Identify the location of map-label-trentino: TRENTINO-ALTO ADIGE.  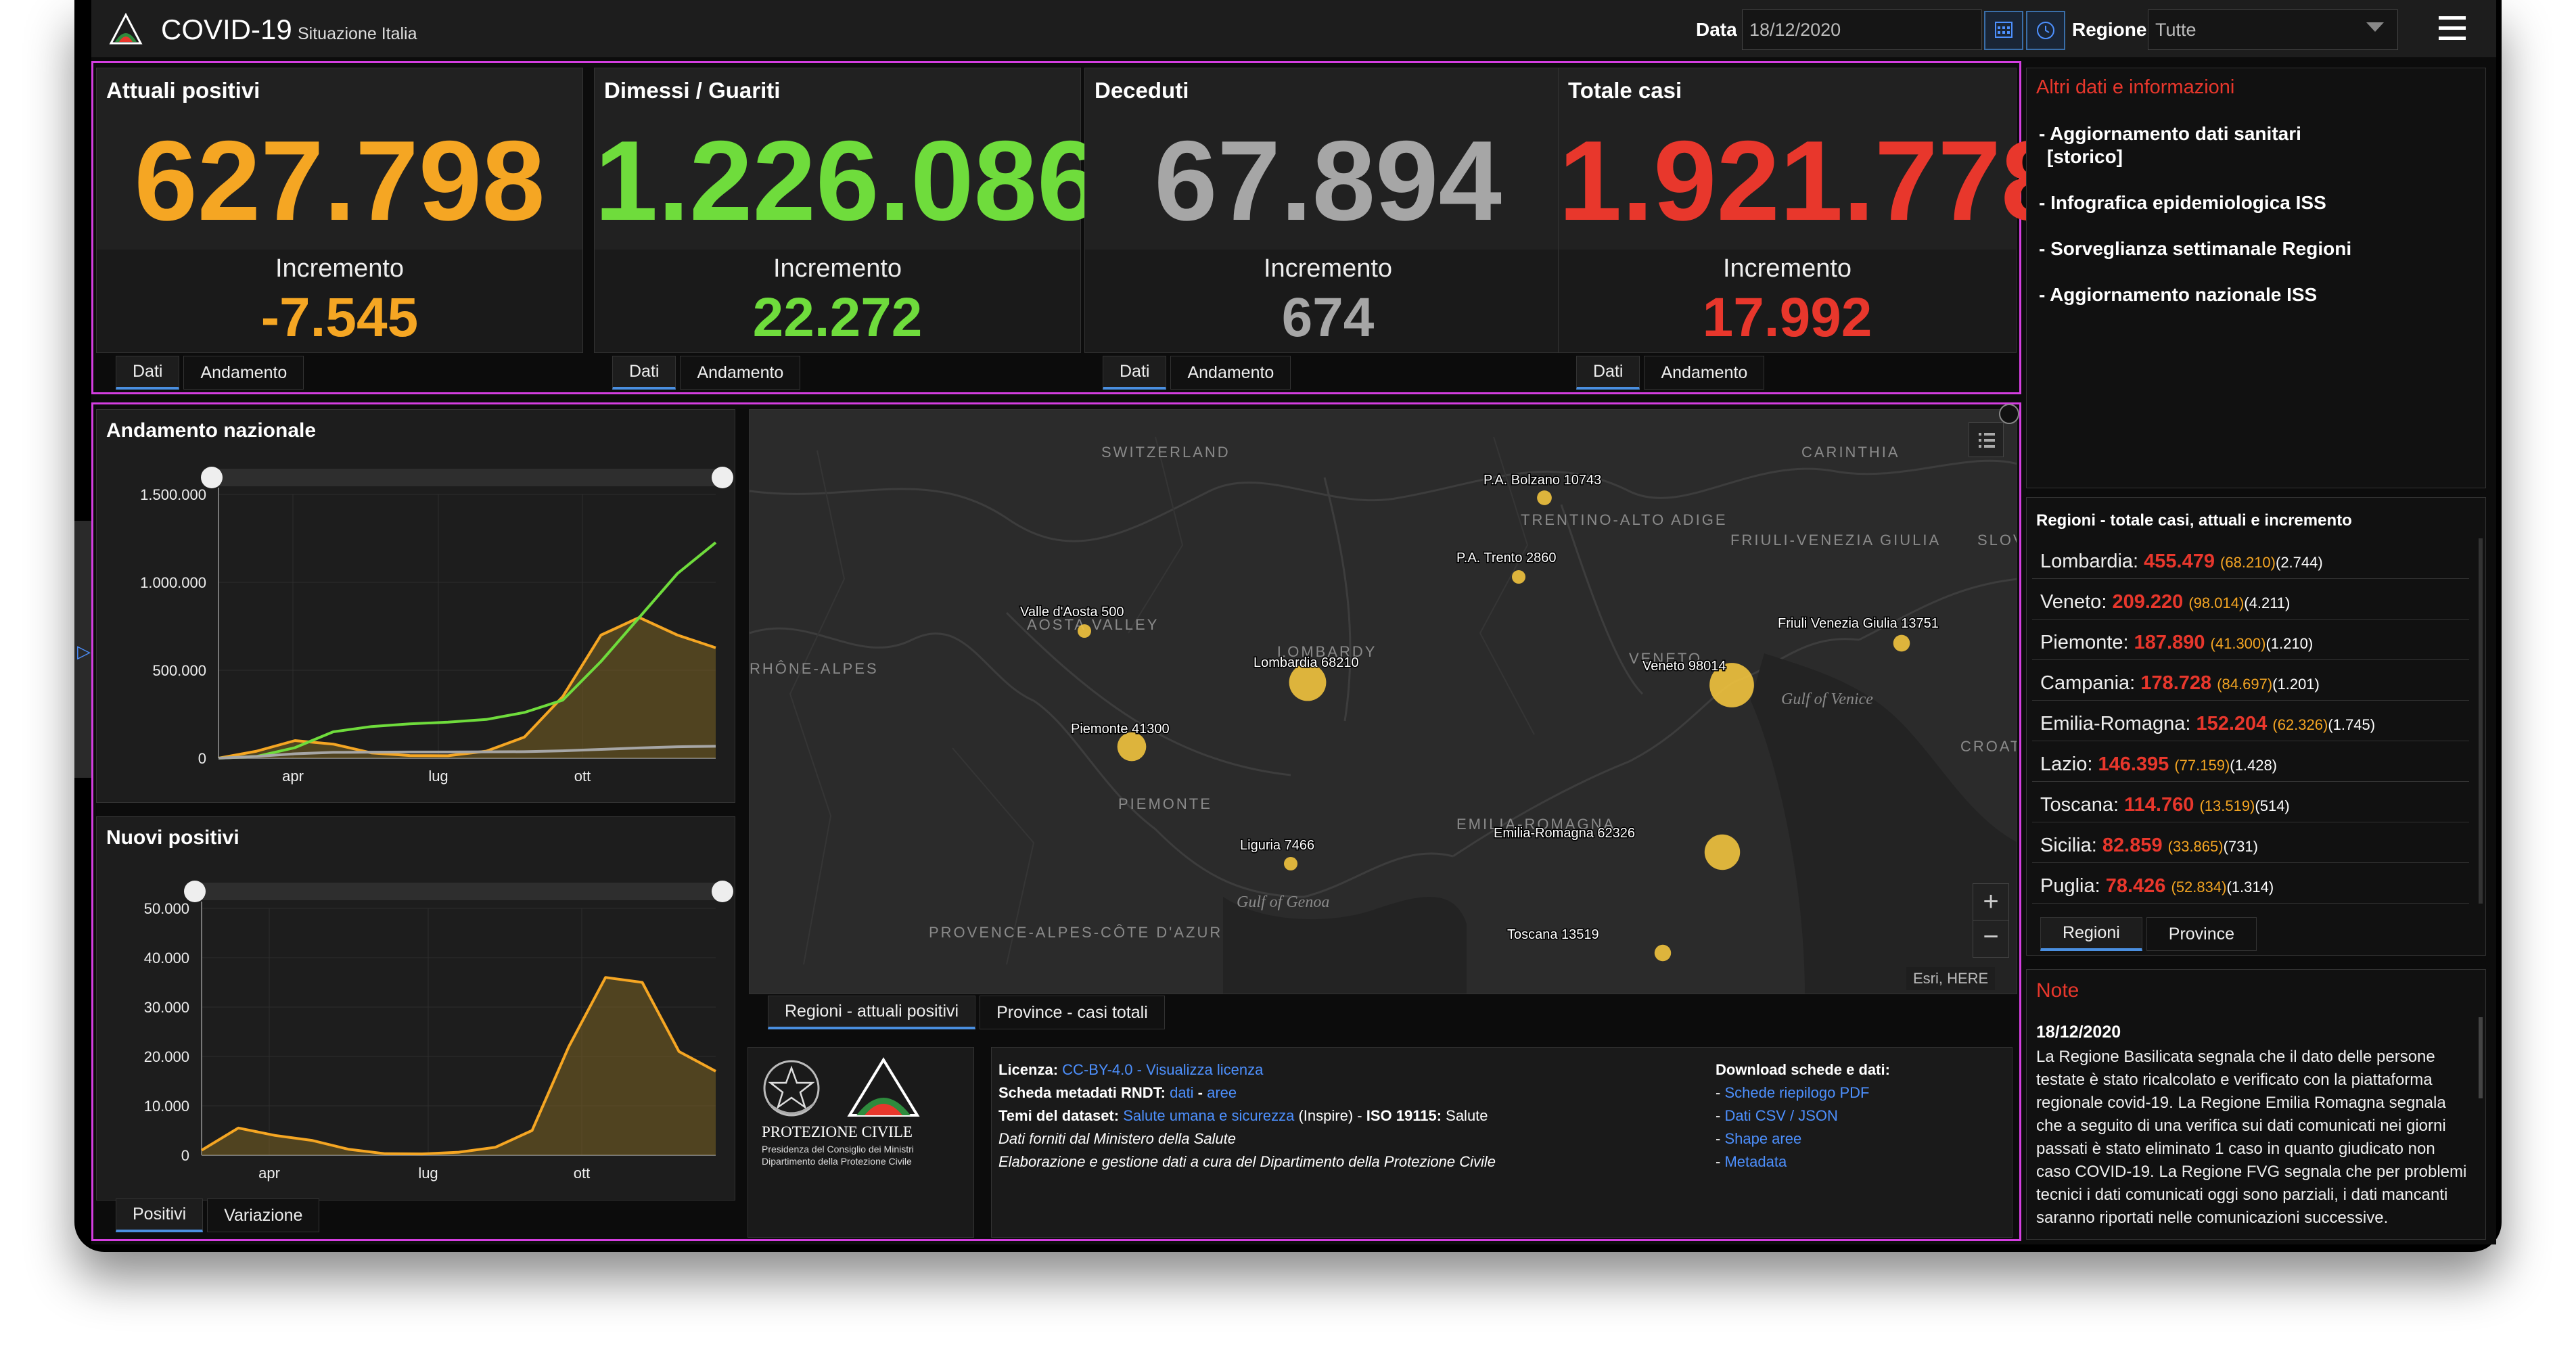
(1624, 519).